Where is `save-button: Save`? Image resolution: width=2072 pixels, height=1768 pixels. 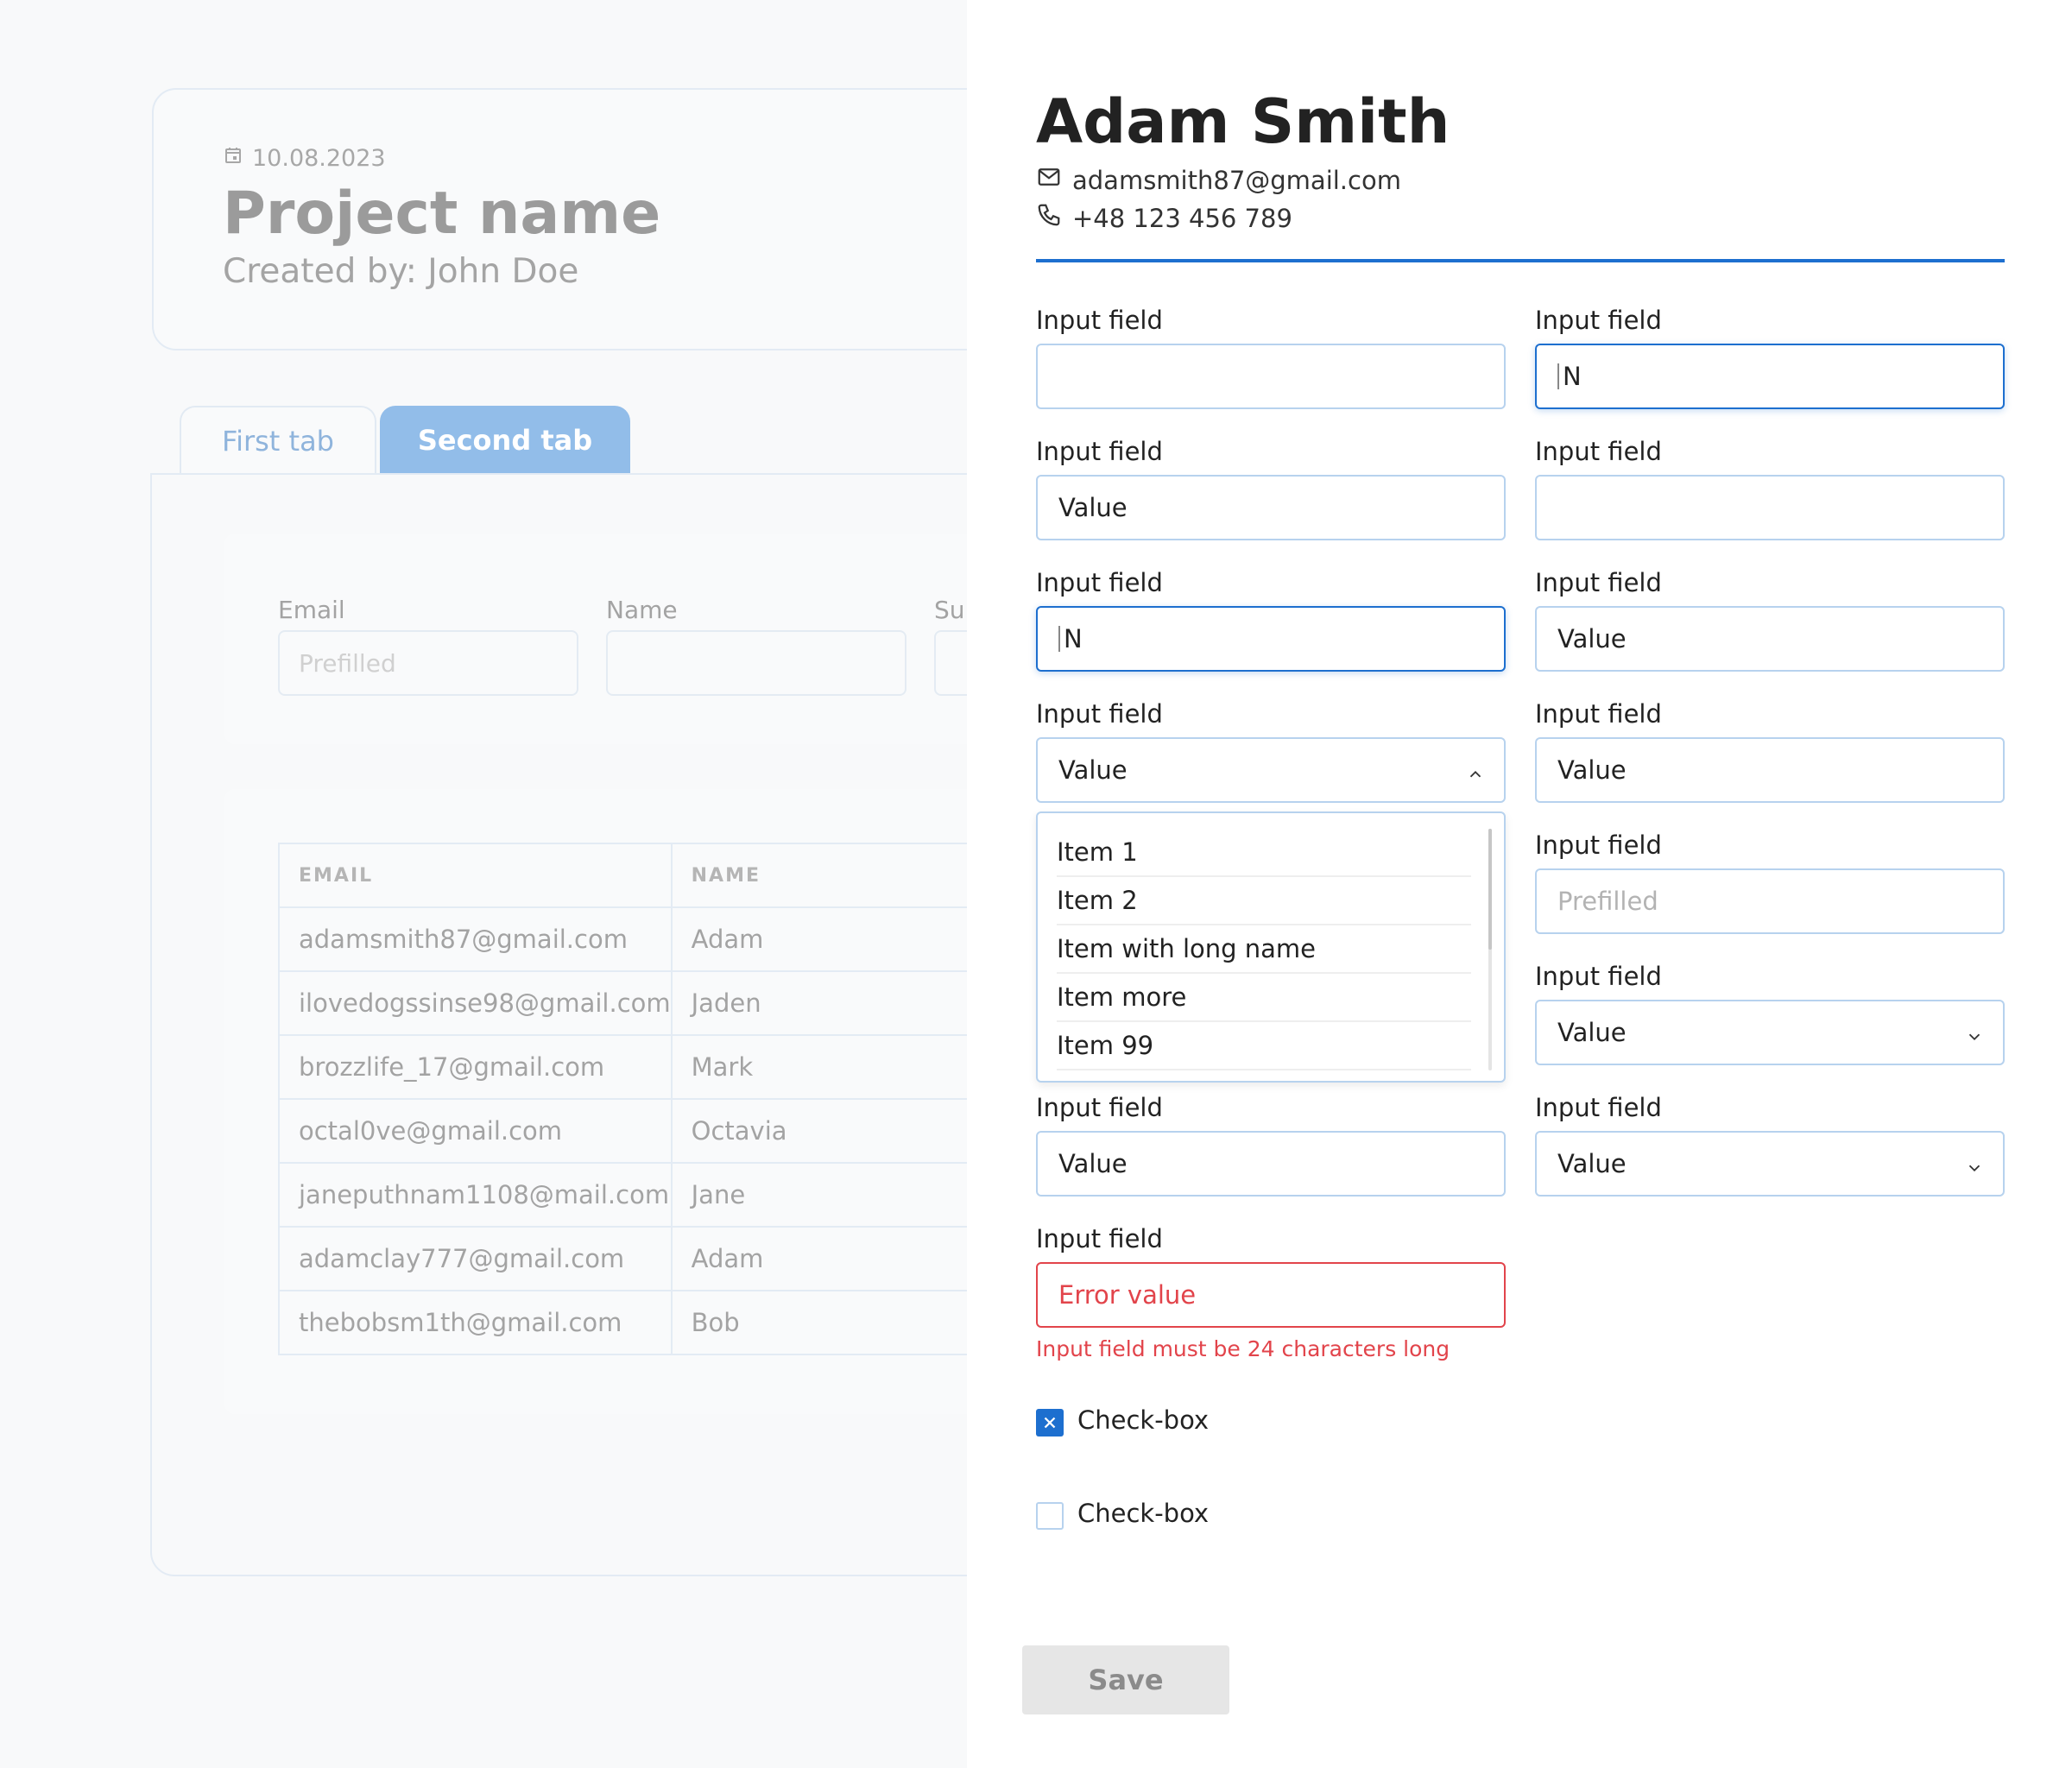
save-button: Save is located at coordinates (1125, 1680).